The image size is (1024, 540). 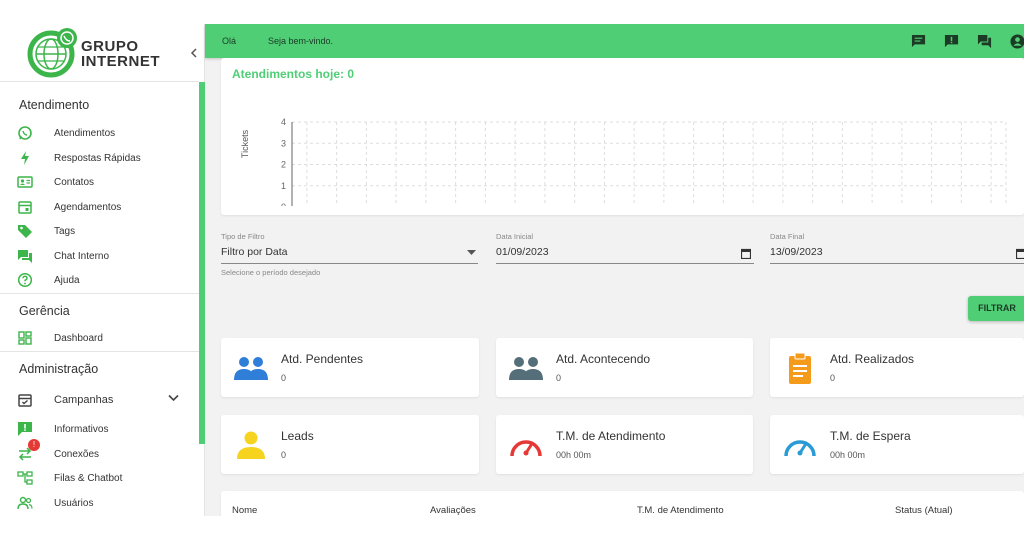 I want to click on hierarchy-icon, so click(x=25, y=478).